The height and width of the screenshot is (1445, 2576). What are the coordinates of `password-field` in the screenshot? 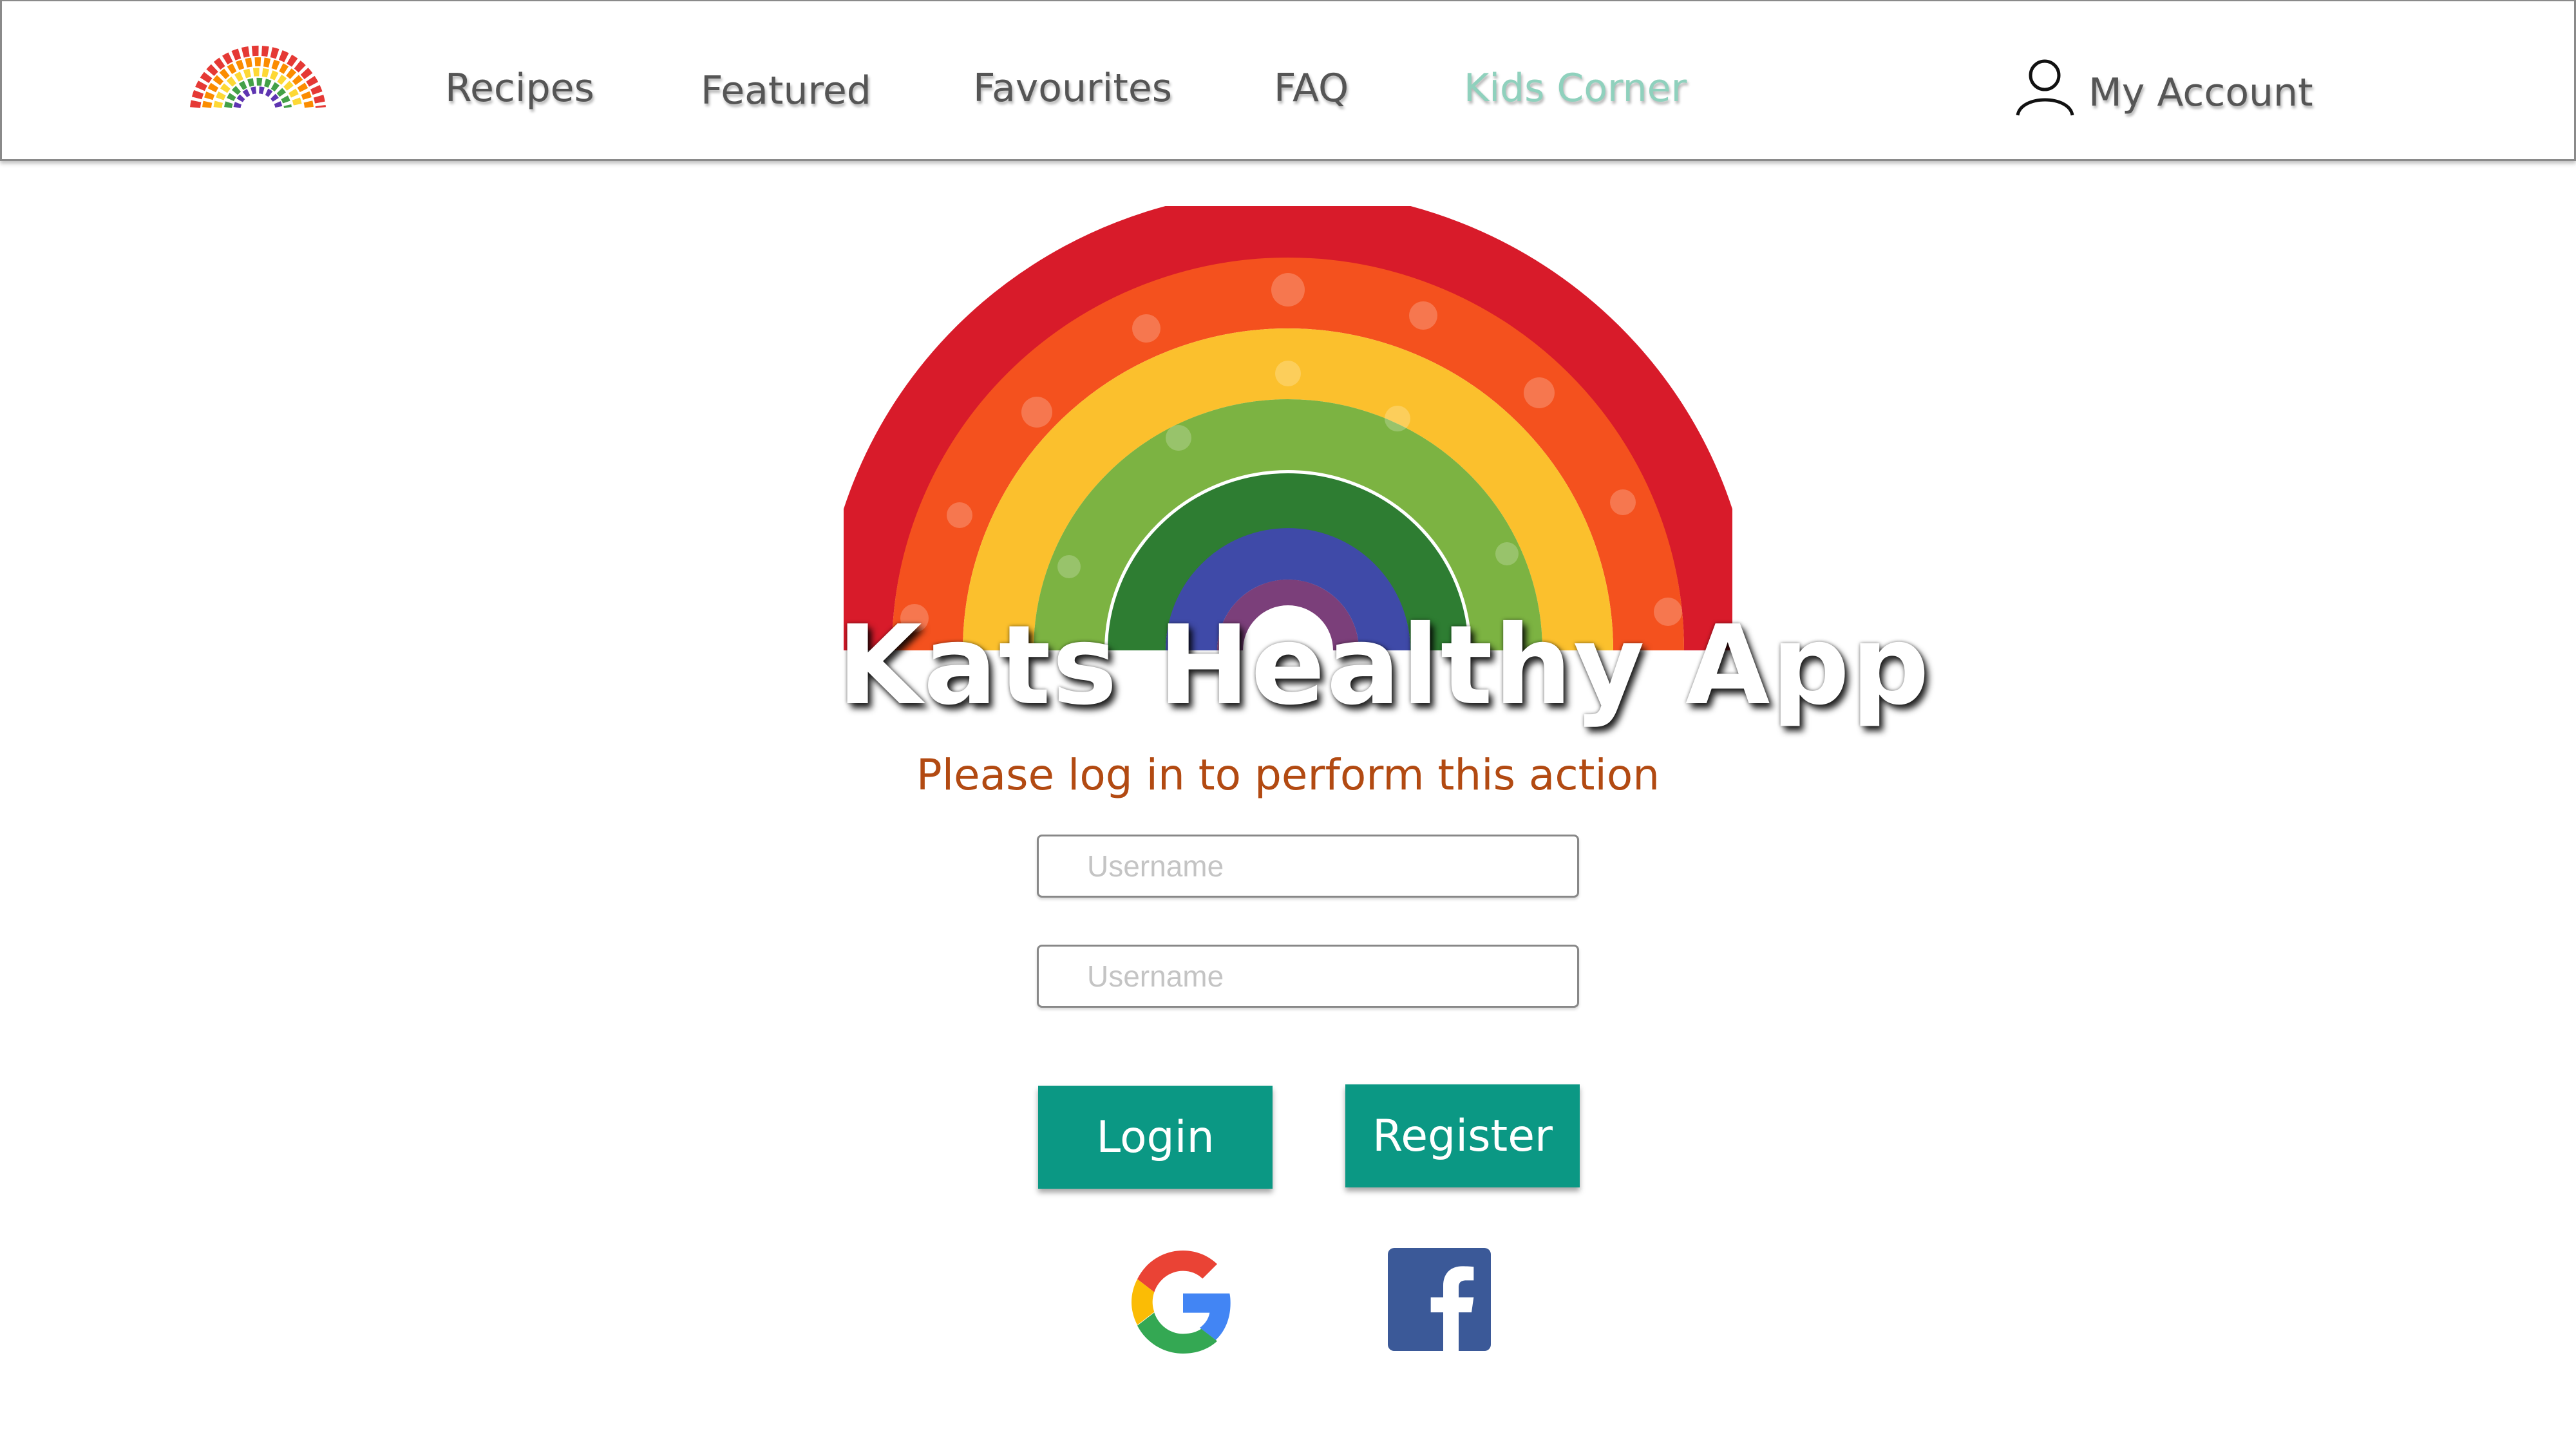 It's located at (1308, 976).